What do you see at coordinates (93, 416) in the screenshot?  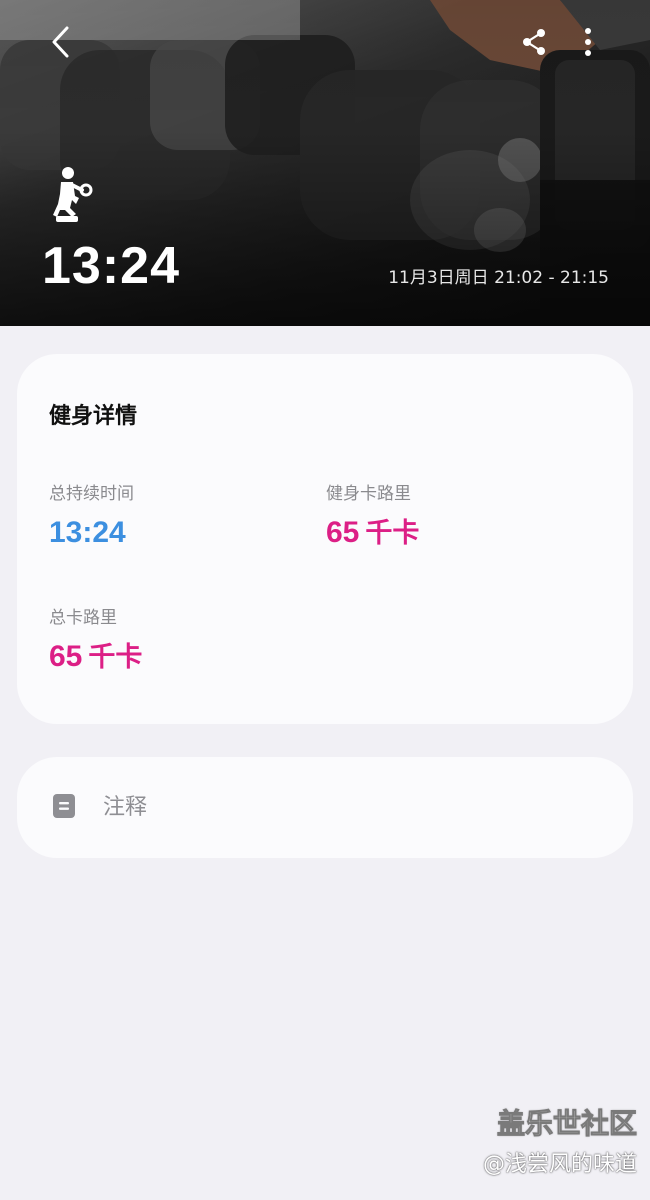 I see `card-title: 健身详情` at bounding box center [93, 416].